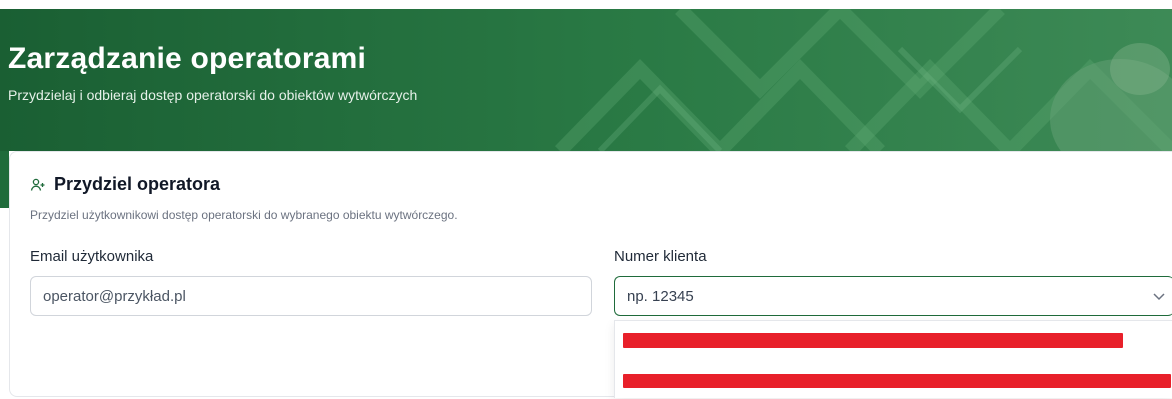  Describe the element at coordinates (137, 184) in the screenshot. I see `card-title: Przydziel operatora` at that location.